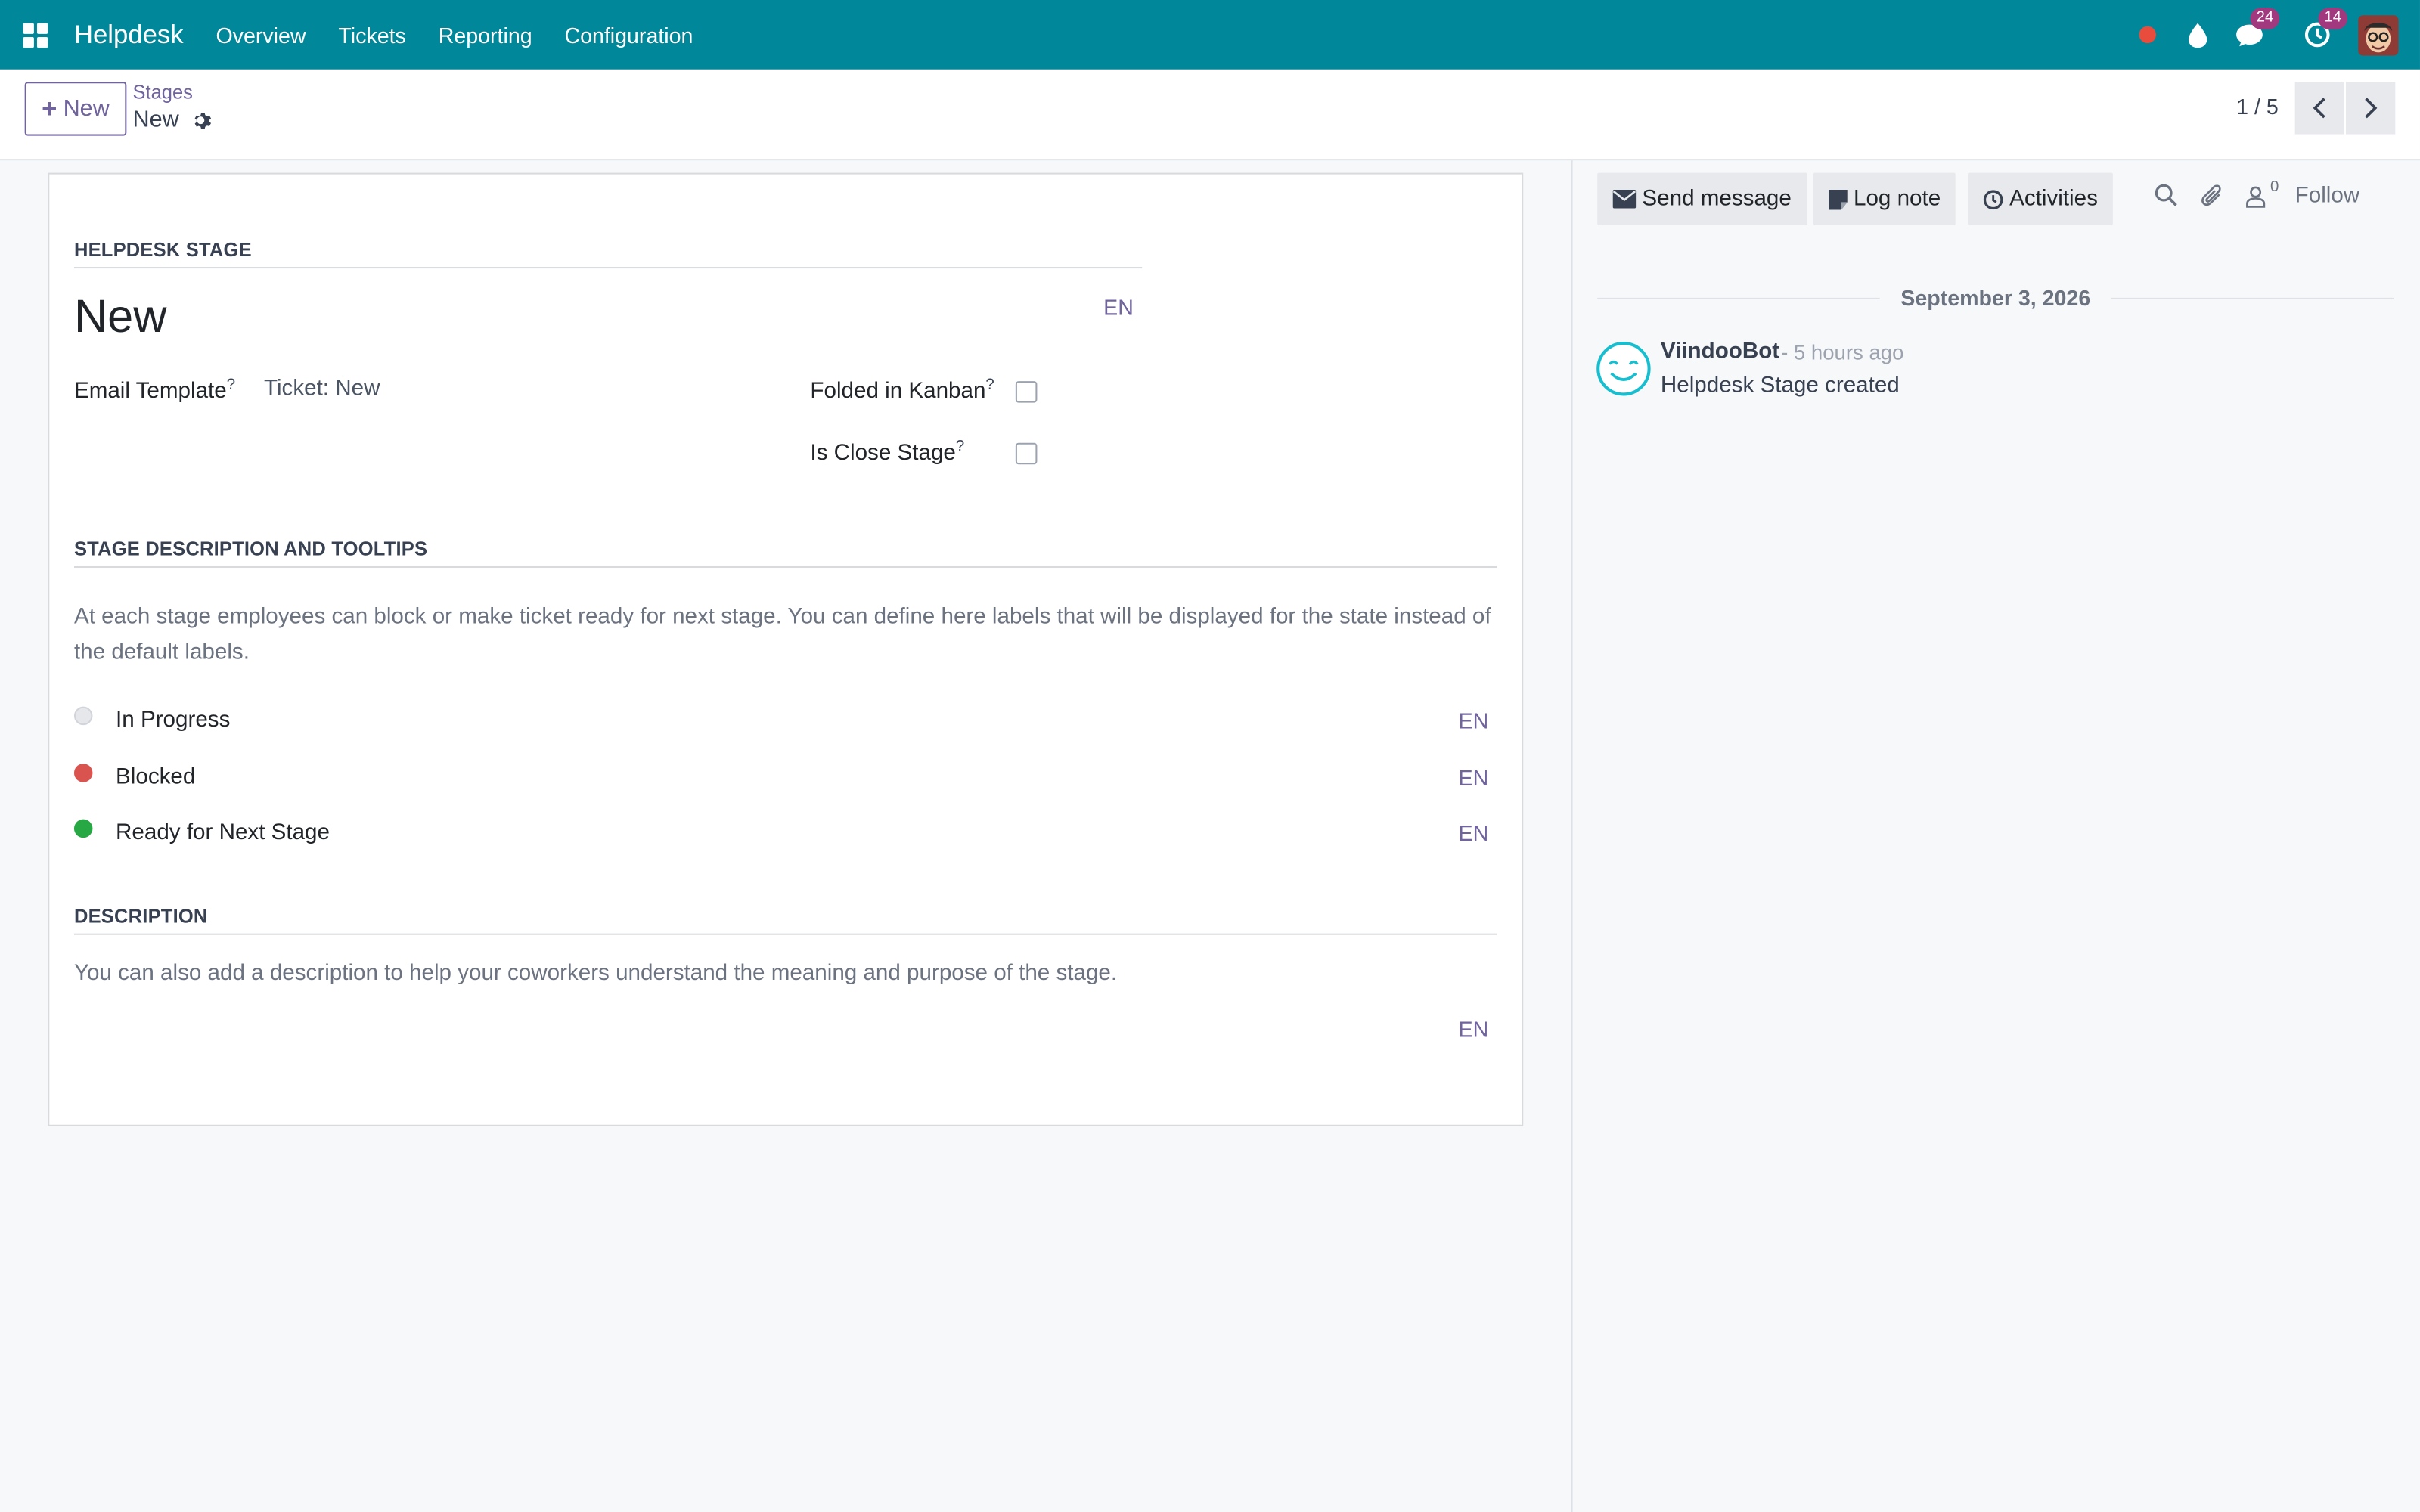 Image resolution: width=2420 pixels, height=1512 pixels. Describe the element at coordinates (322, 388) in the screenshot. I see `email-template-field: Ticket: New` at that location.